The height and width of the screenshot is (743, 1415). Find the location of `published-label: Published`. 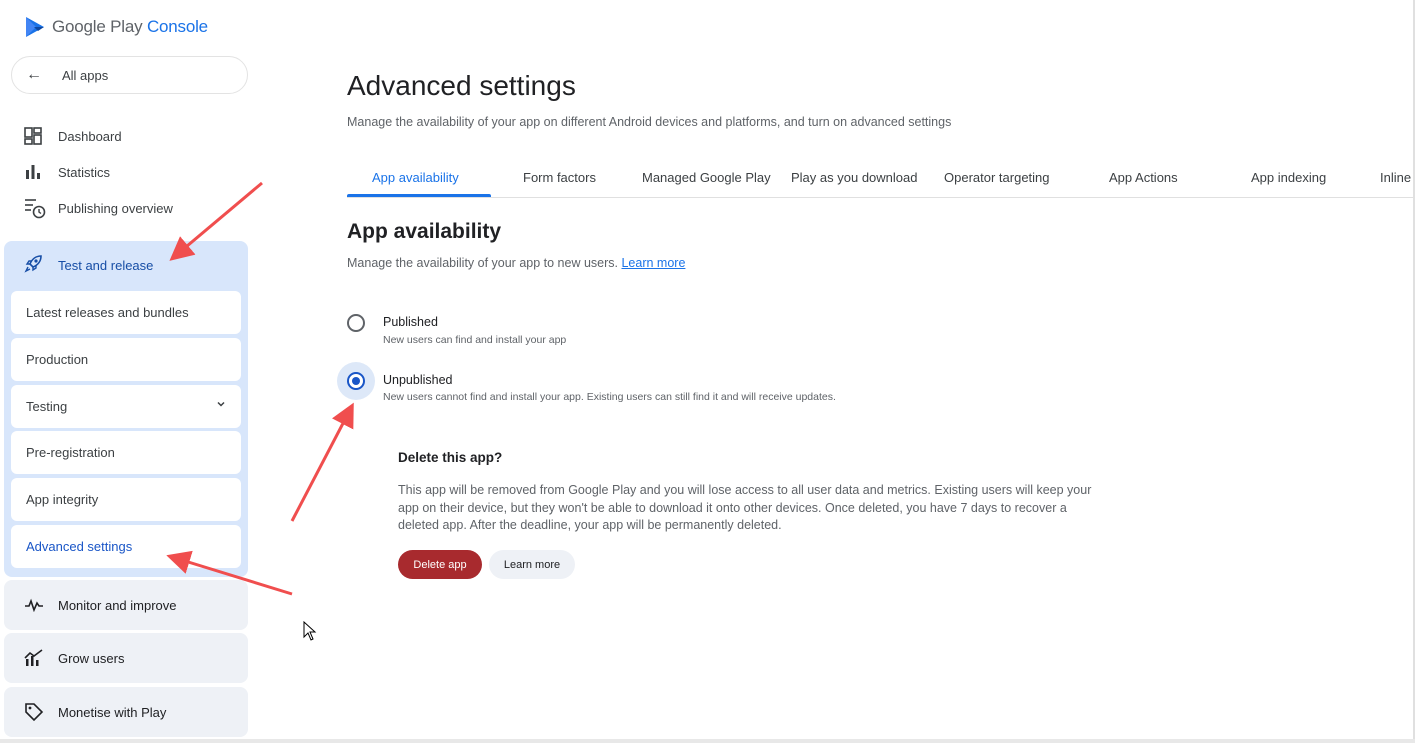

published-label: Published is located at coordinates (410, 322).